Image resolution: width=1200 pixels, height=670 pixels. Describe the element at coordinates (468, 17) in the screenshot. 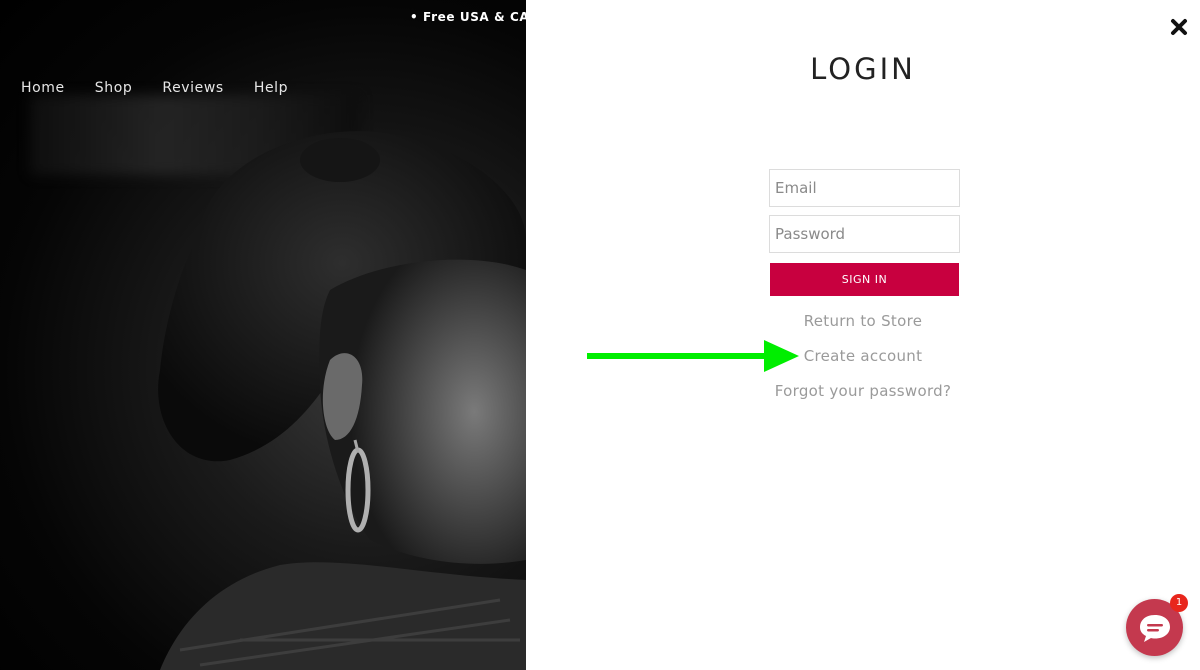

I see `promo-banner: • Free USA & CAN Shipping` at that location.